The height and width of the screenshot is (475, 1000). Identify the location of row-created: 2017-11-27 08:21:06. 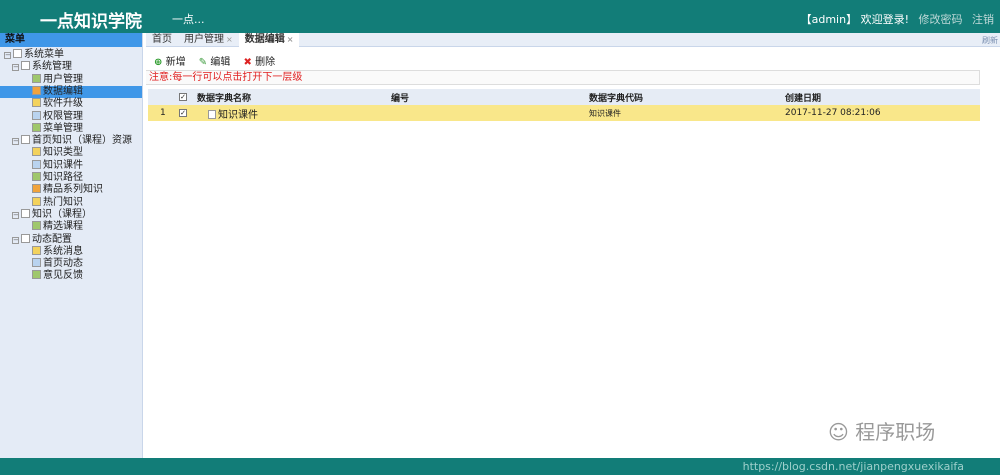
(881, 113).